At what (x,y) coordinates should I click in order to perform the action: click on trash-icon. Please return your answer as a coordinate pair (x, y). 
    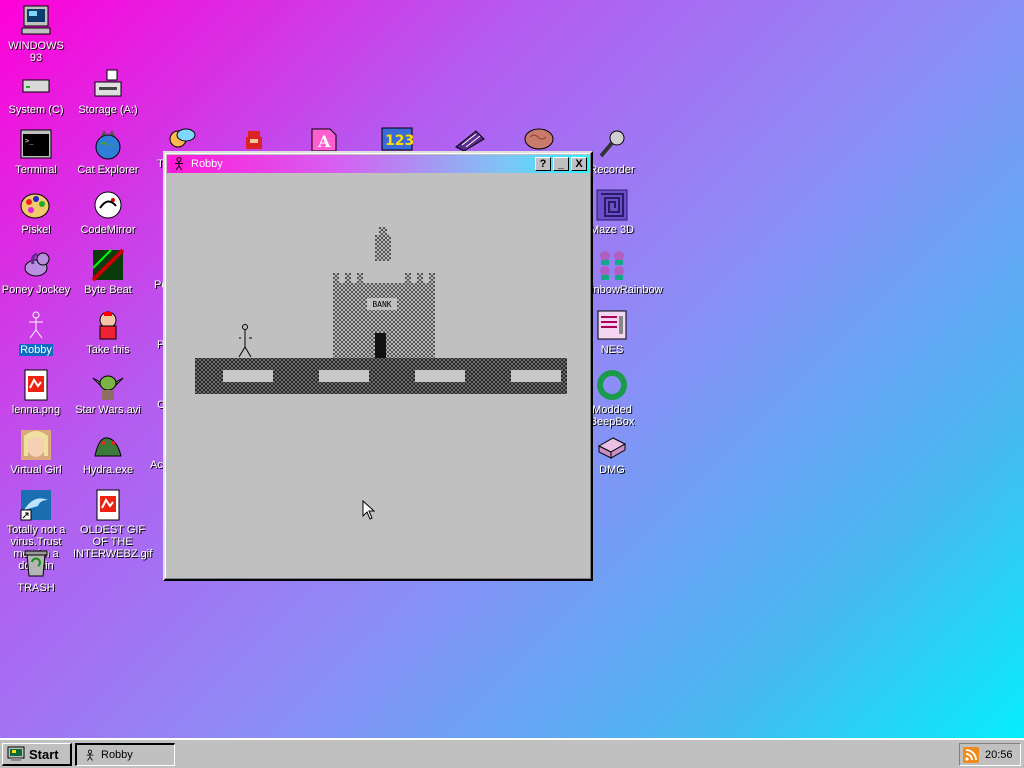
    Looking at the image, I should click on (36, 563).